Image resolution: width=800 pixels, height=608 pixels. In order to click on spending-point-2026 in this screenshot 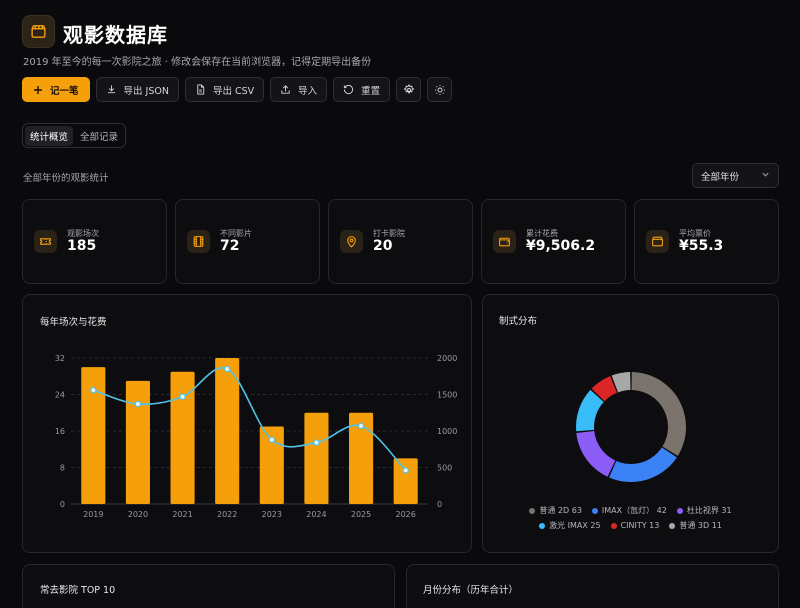, I will do `click(405, 470)`.